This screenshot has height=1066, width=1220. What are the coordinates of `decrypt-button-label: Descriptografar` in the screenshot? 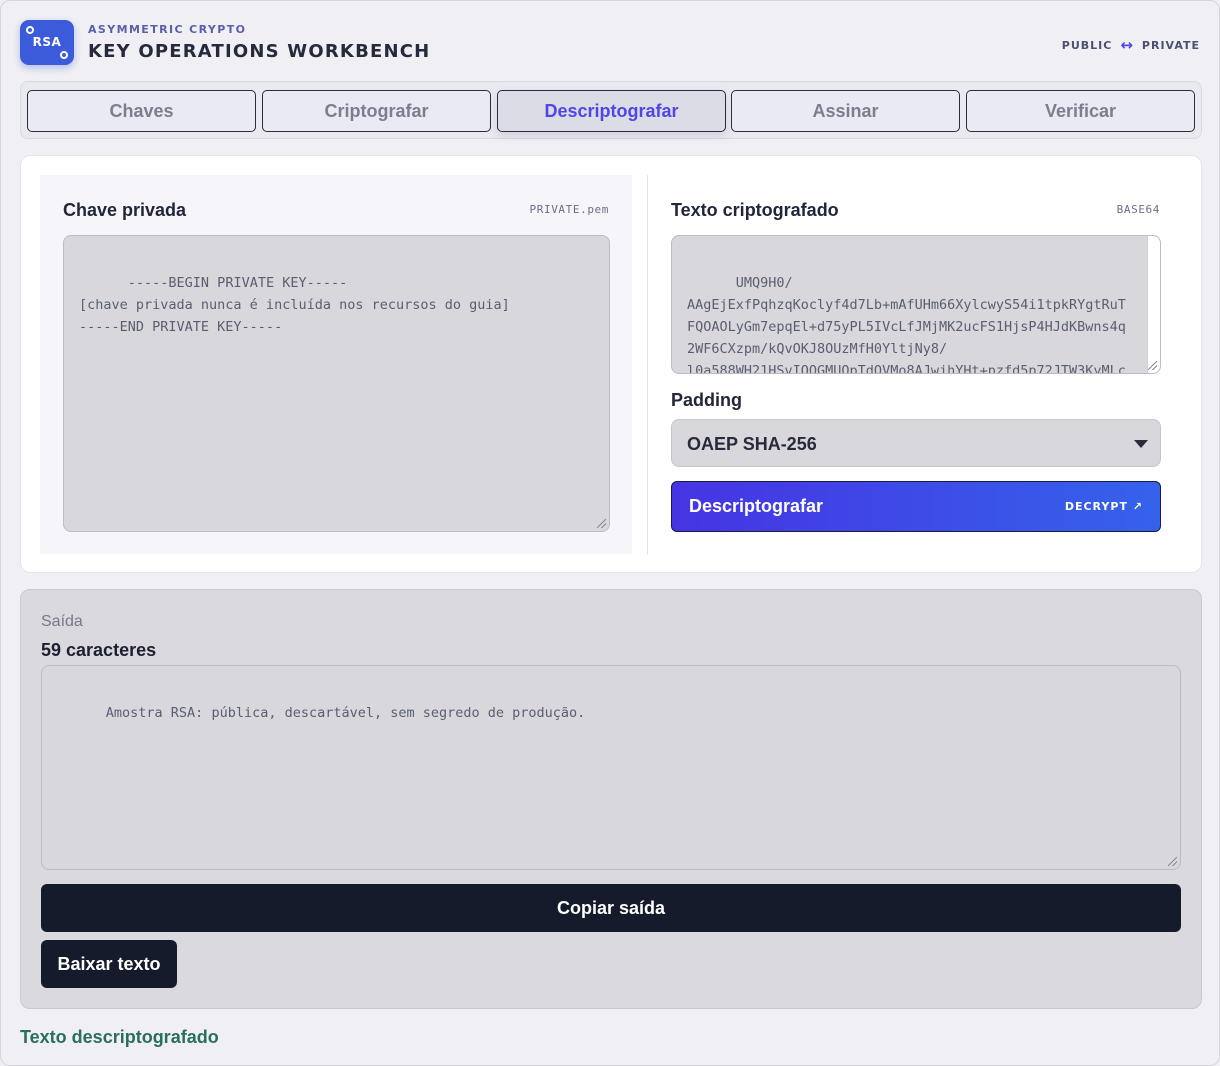 It's located at (756, 506).